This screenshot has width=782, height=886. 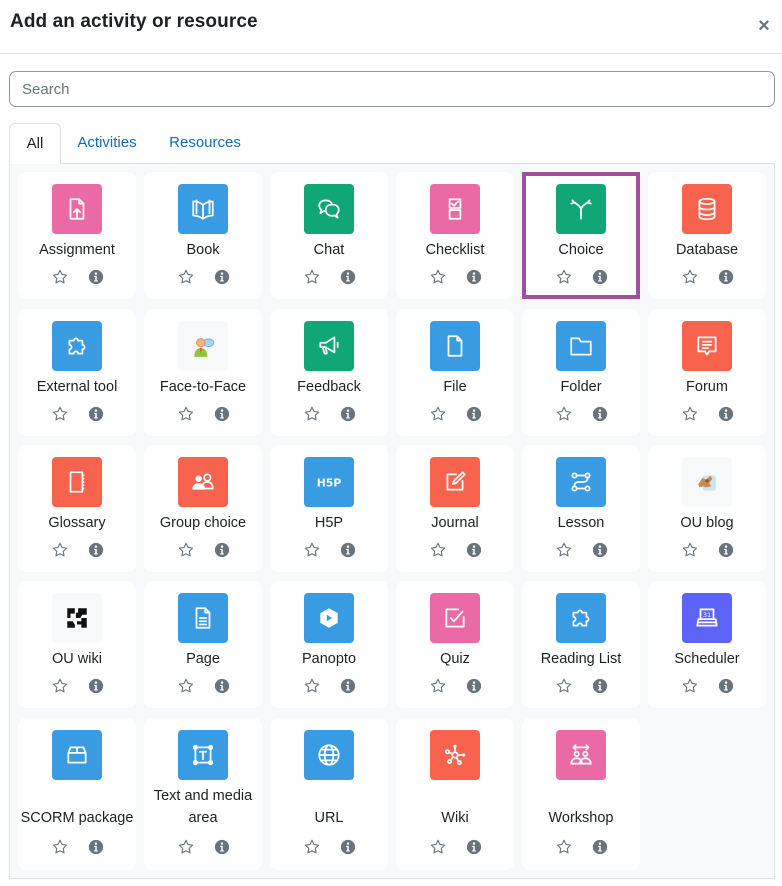 What do you see at coordinates (77, 508) in the screenshot?
I see `activity-card-glossary: Glossary` at bounding box center [77, 508].